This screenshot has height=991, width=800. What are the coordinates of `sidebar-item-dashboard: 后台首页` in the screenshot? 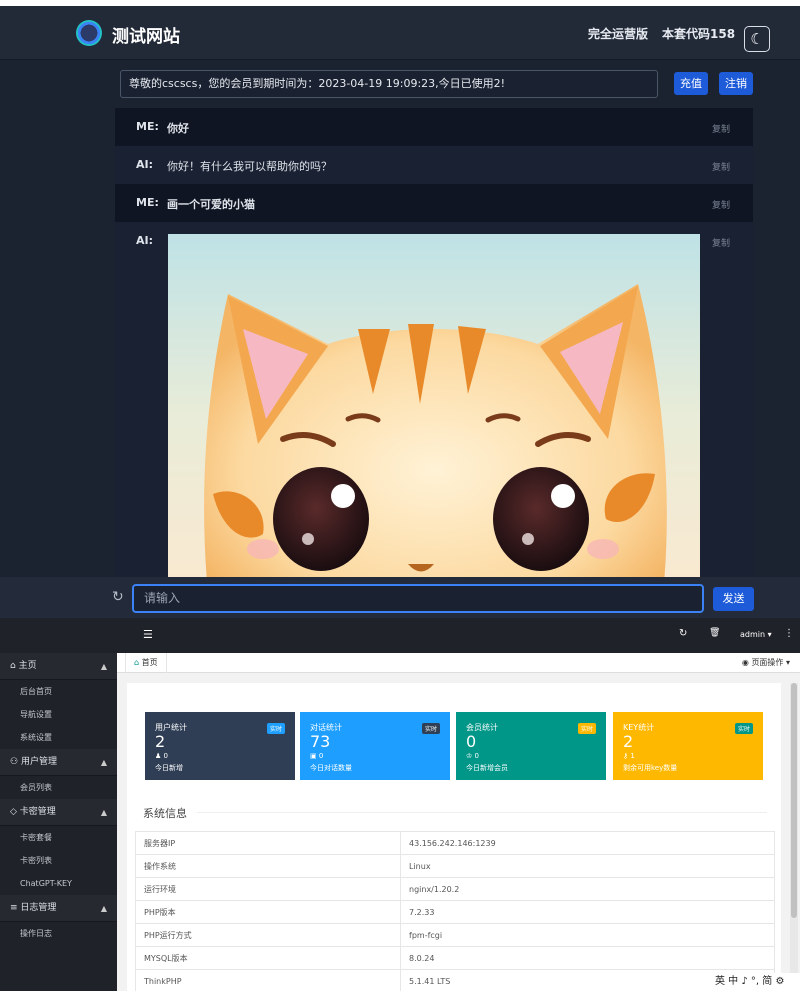 It's located at (58, 691).